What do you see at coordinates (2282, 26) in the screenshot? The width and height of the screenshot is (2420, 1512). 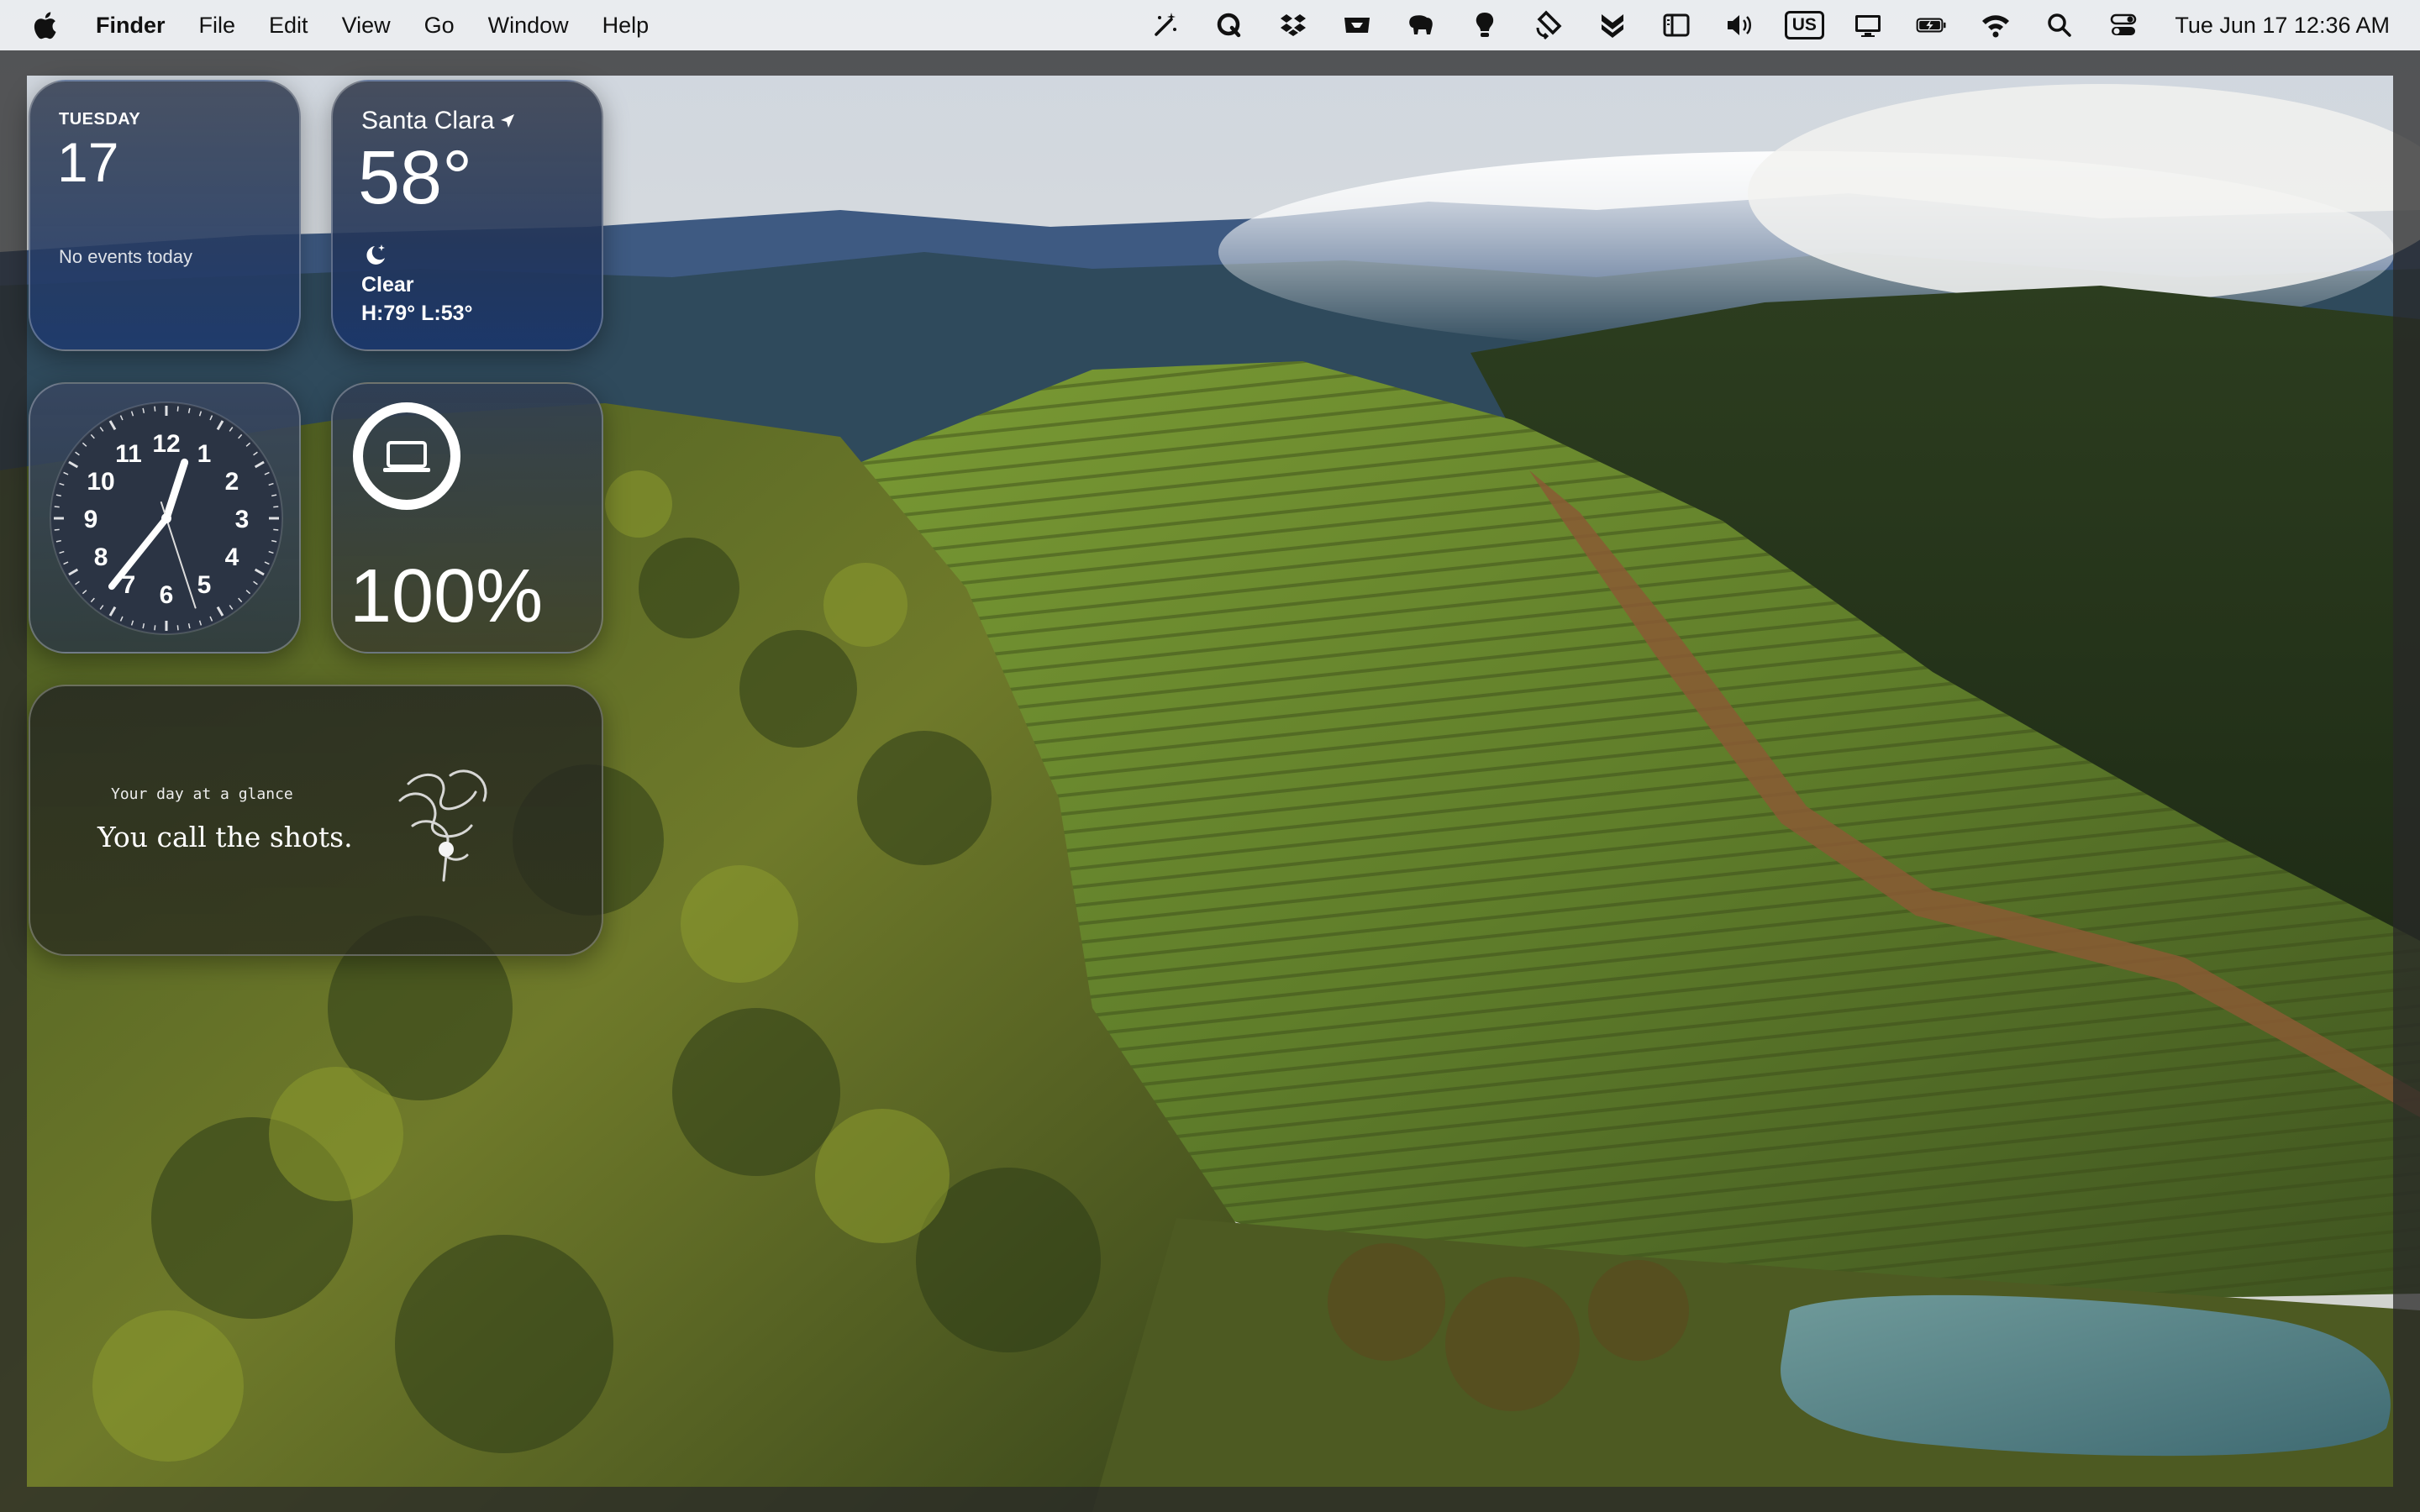 I see `menu-bar-clock: Tue Jun 17 12:36 AM` at bounding box center [2282, 26].